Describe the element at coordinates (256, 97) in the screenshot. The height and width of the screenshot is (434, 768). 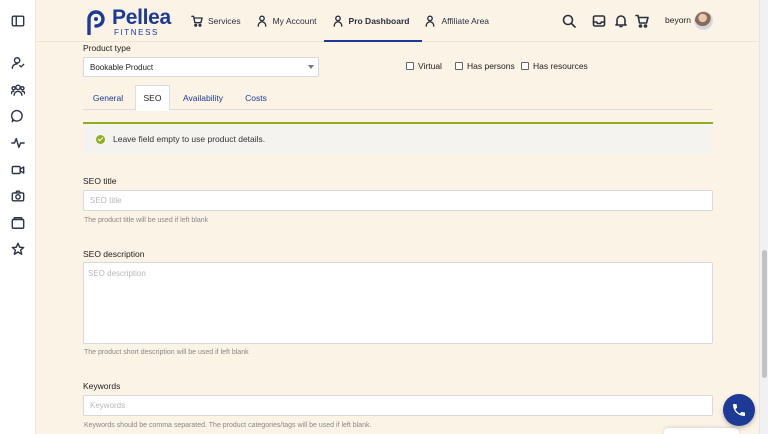
I see `tab-costs: Costs` at that location.